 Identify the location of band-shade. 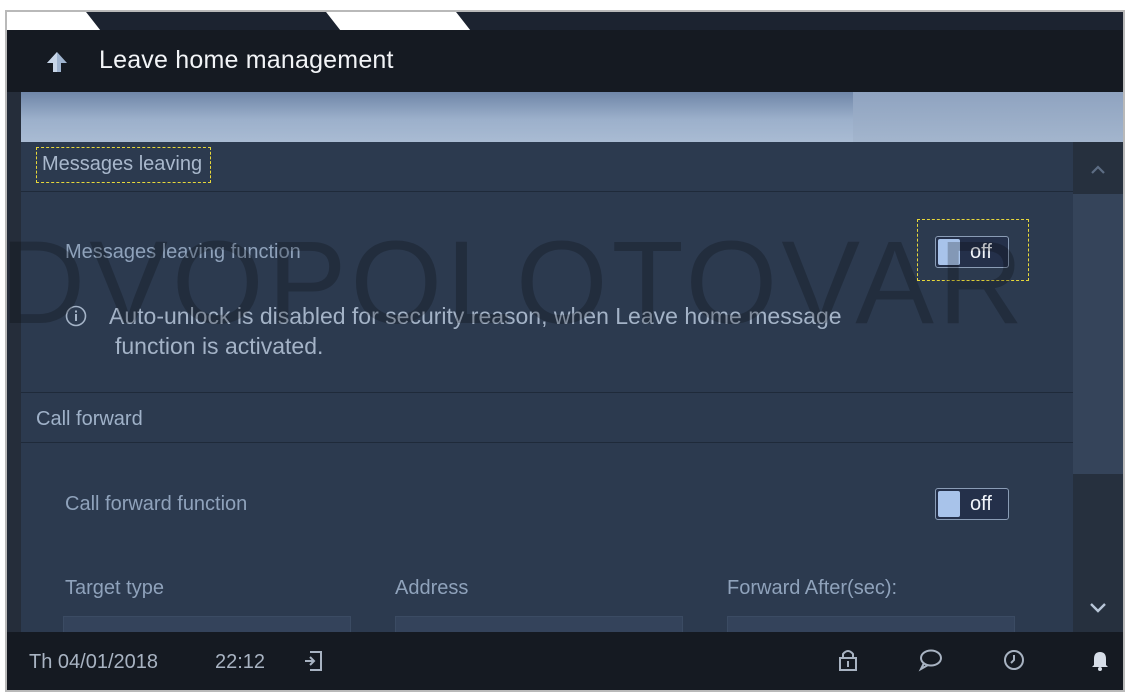
(988, 117).